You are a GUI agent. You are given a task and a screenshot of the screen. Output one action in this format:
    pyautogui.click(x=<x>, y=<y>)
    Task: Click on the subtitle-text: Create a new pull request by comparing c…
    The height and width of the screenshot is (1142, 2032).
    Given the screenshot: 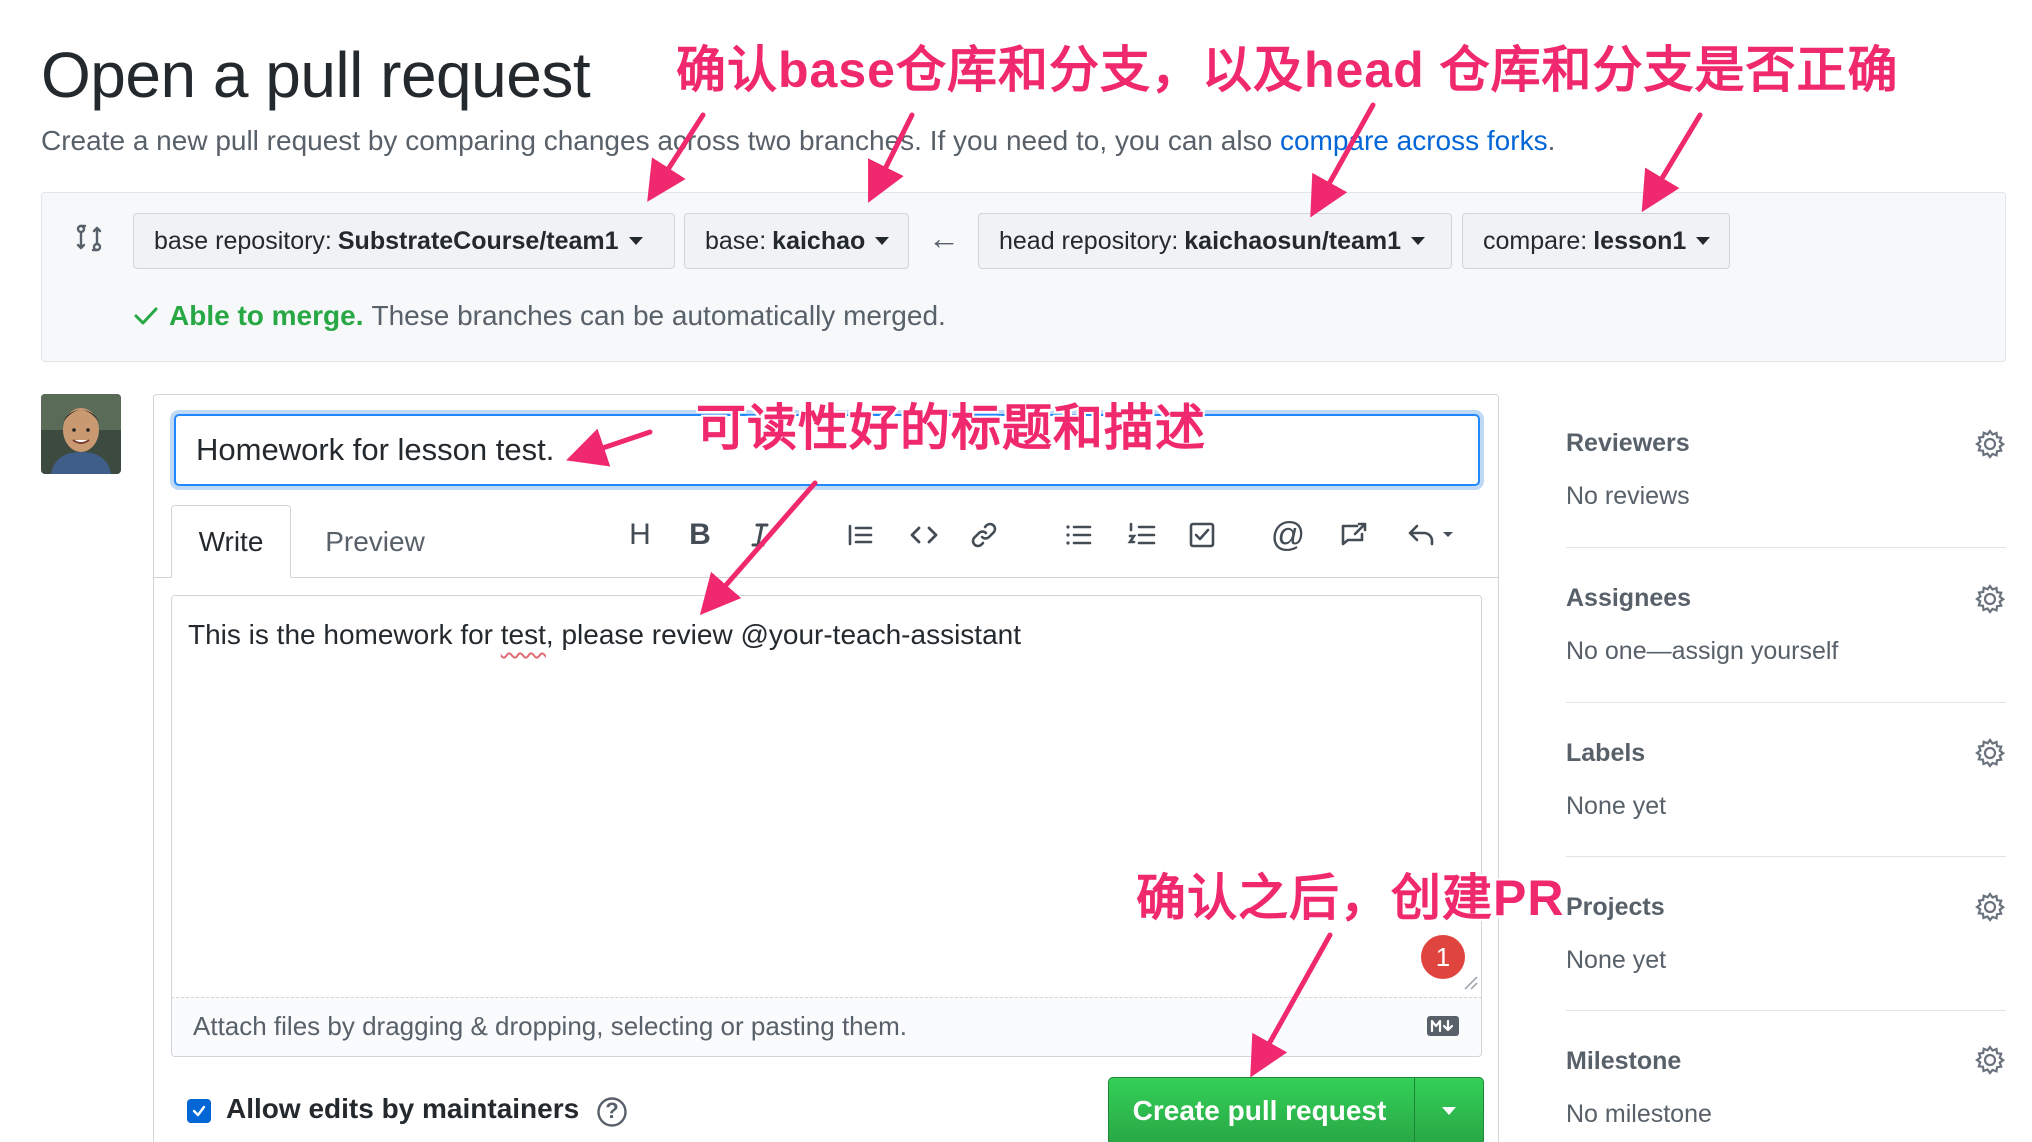 What is the action you would take?
    pyautogui.click(x=660, y=140)
    